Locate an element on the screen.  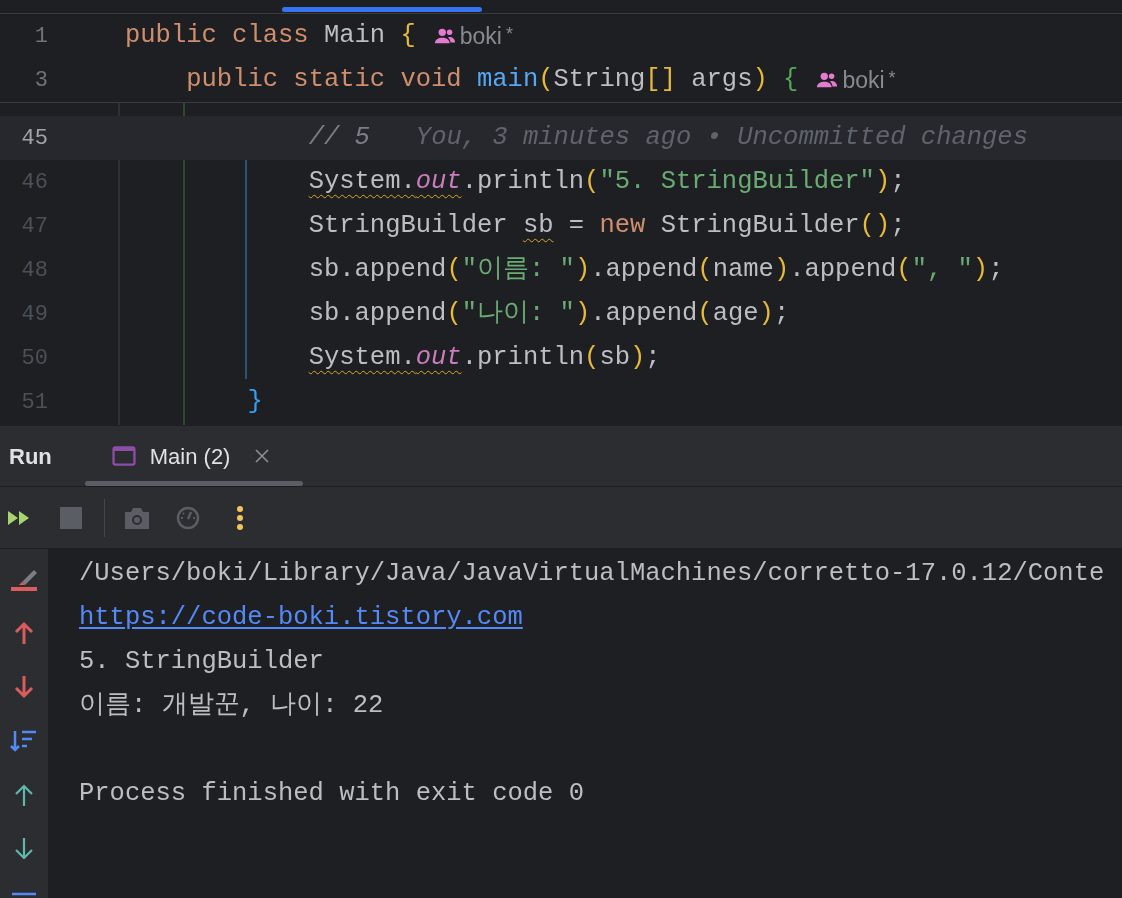
code-line: System.out.println("5. StringBuilder"); is located at coordinates (606, 182).